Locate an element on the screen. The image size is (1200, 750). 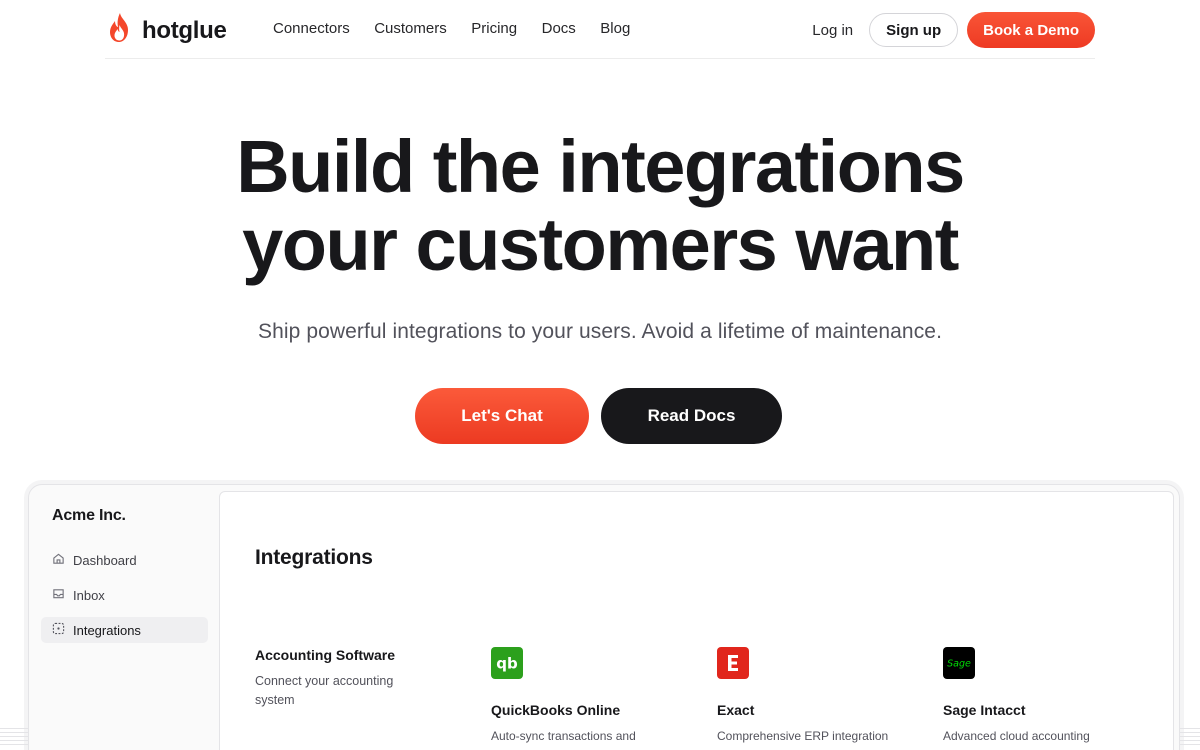
panel-title: Integrations is located at coordinates (314, 557).